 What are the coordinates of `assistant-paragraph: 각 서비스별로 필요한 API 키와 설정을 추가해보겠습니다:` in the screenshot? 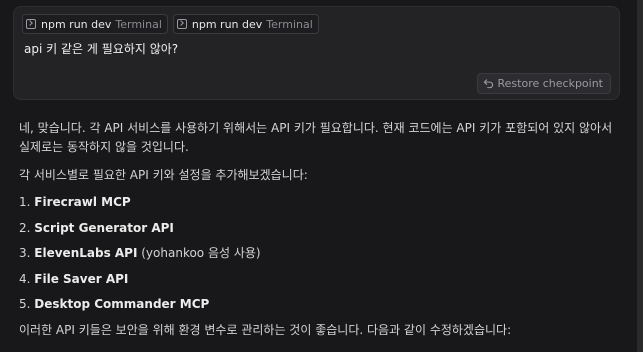 It's located at (163, 175).